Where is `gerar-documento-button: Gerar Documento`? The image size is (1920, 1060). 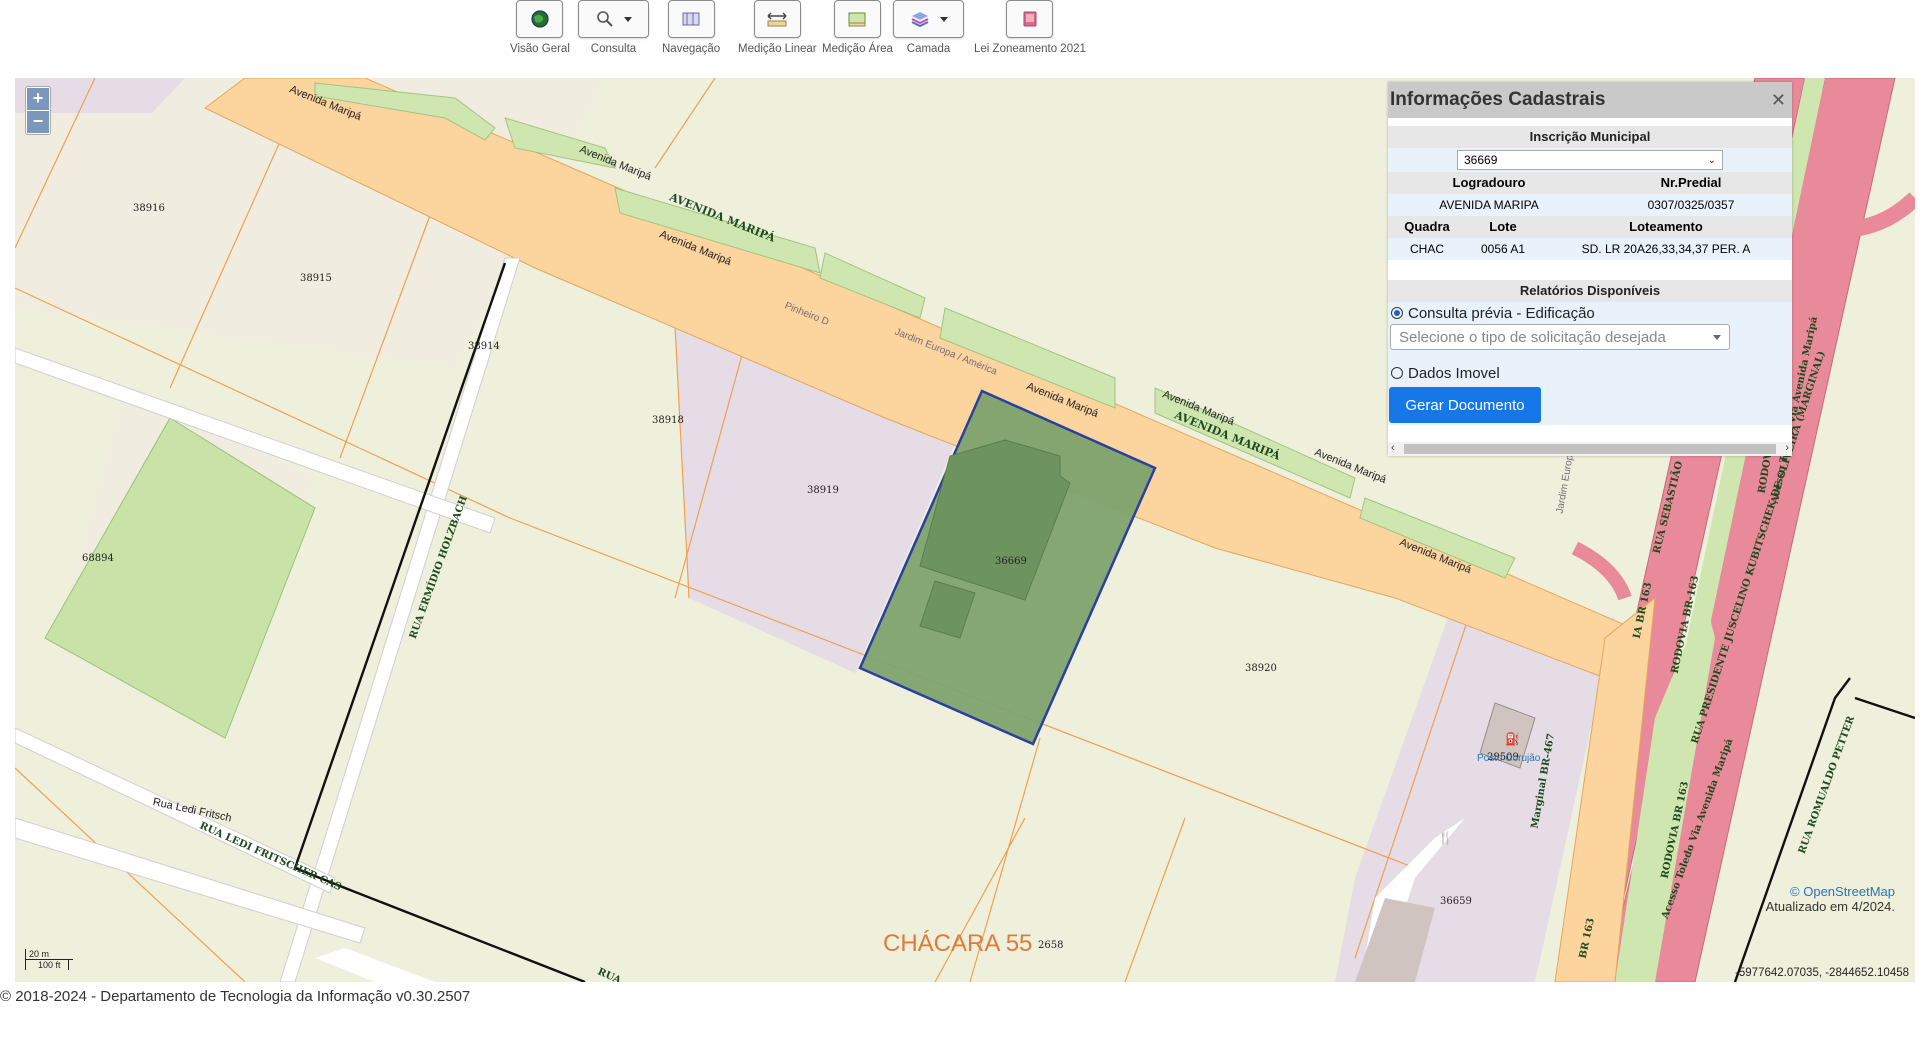
gerar-documento-button: Gerar Documento is located at coordinates (1465, 405).